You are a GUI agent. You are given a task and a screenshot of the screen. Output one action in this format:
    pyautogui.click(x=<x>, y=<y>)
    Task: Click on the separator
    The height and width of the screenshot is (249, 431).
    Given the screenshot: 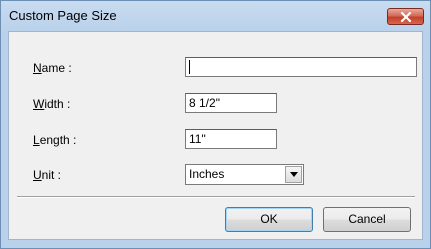 What is the action you would take?
    pyautogui.click(x=216, y=197)
    